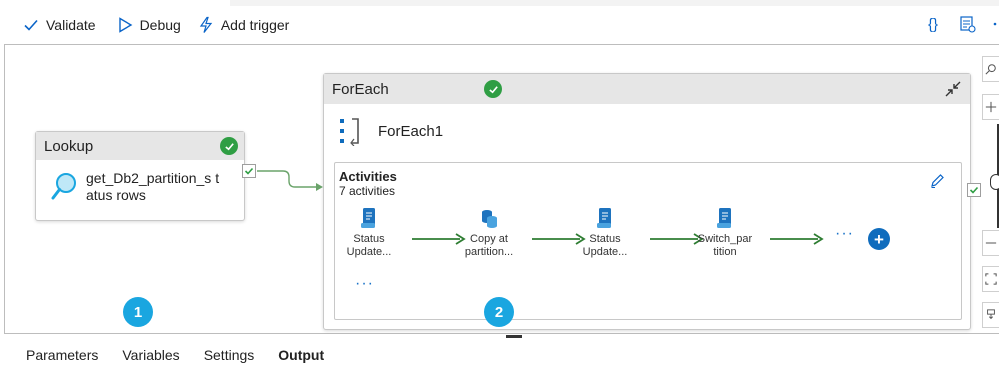  Describe the element at coordinates (499, 312) in the screenshot. I see `callout-badge-2: 2` at that location.